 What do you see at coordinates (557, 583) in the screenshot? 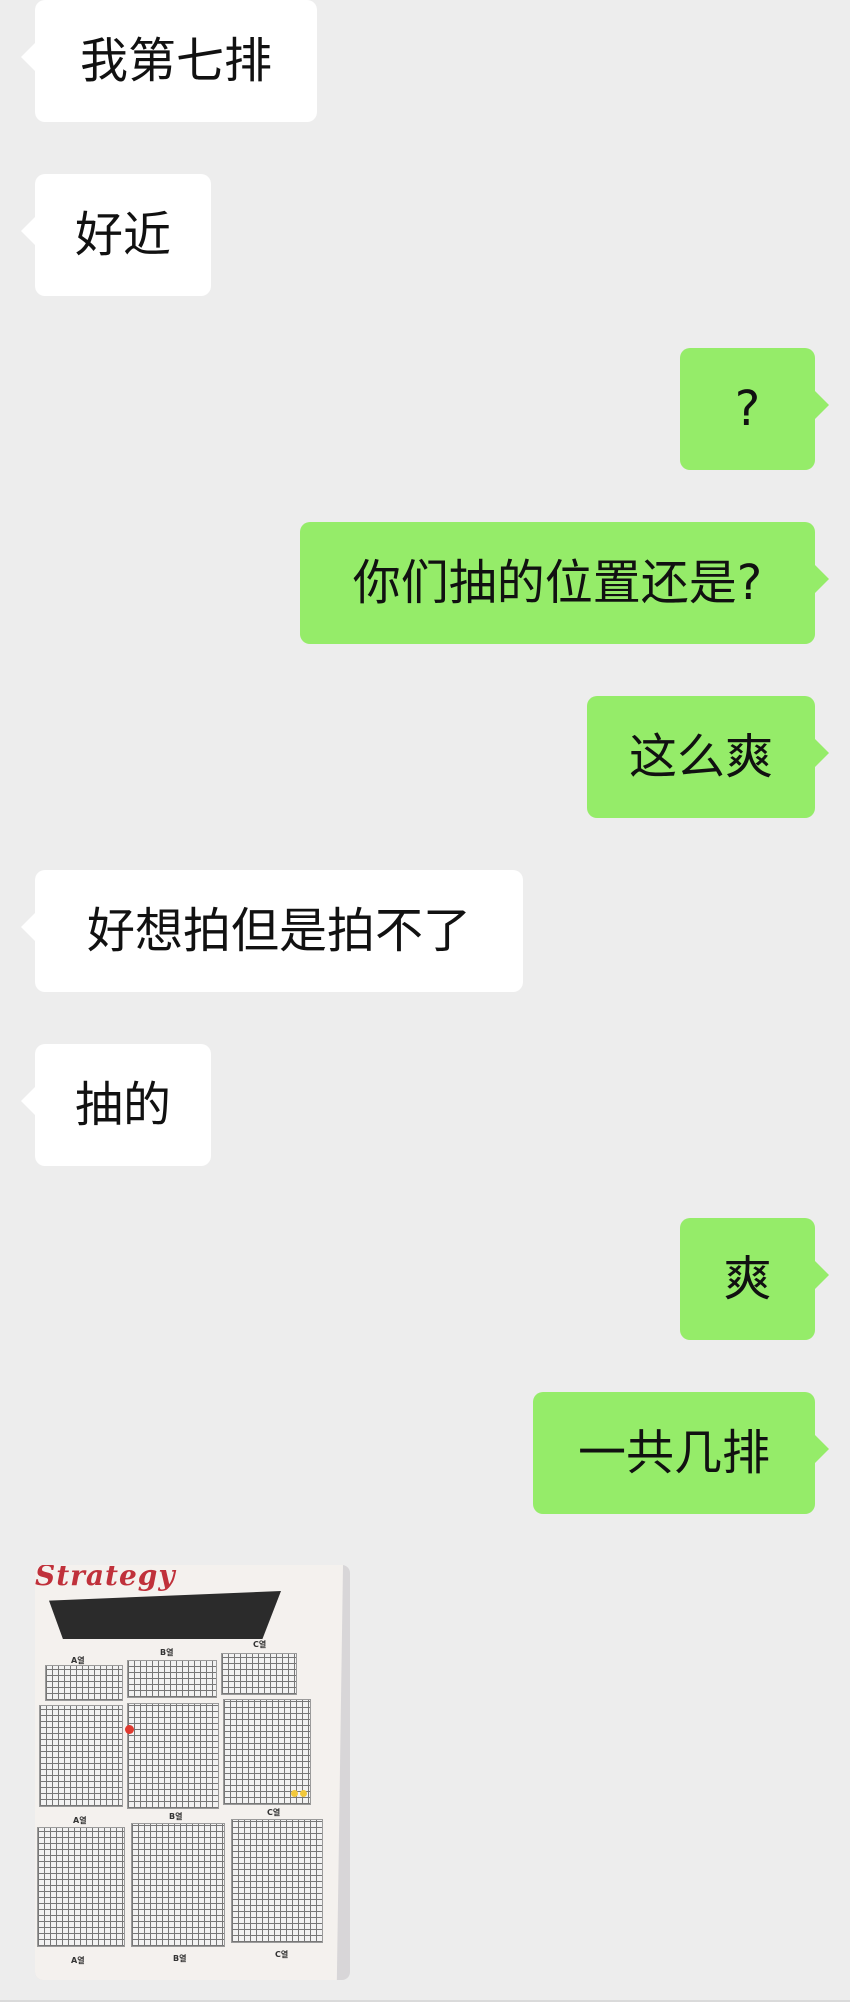
I see `message-text: 你们抽的位置还是?` at bounding box center [557, 583].